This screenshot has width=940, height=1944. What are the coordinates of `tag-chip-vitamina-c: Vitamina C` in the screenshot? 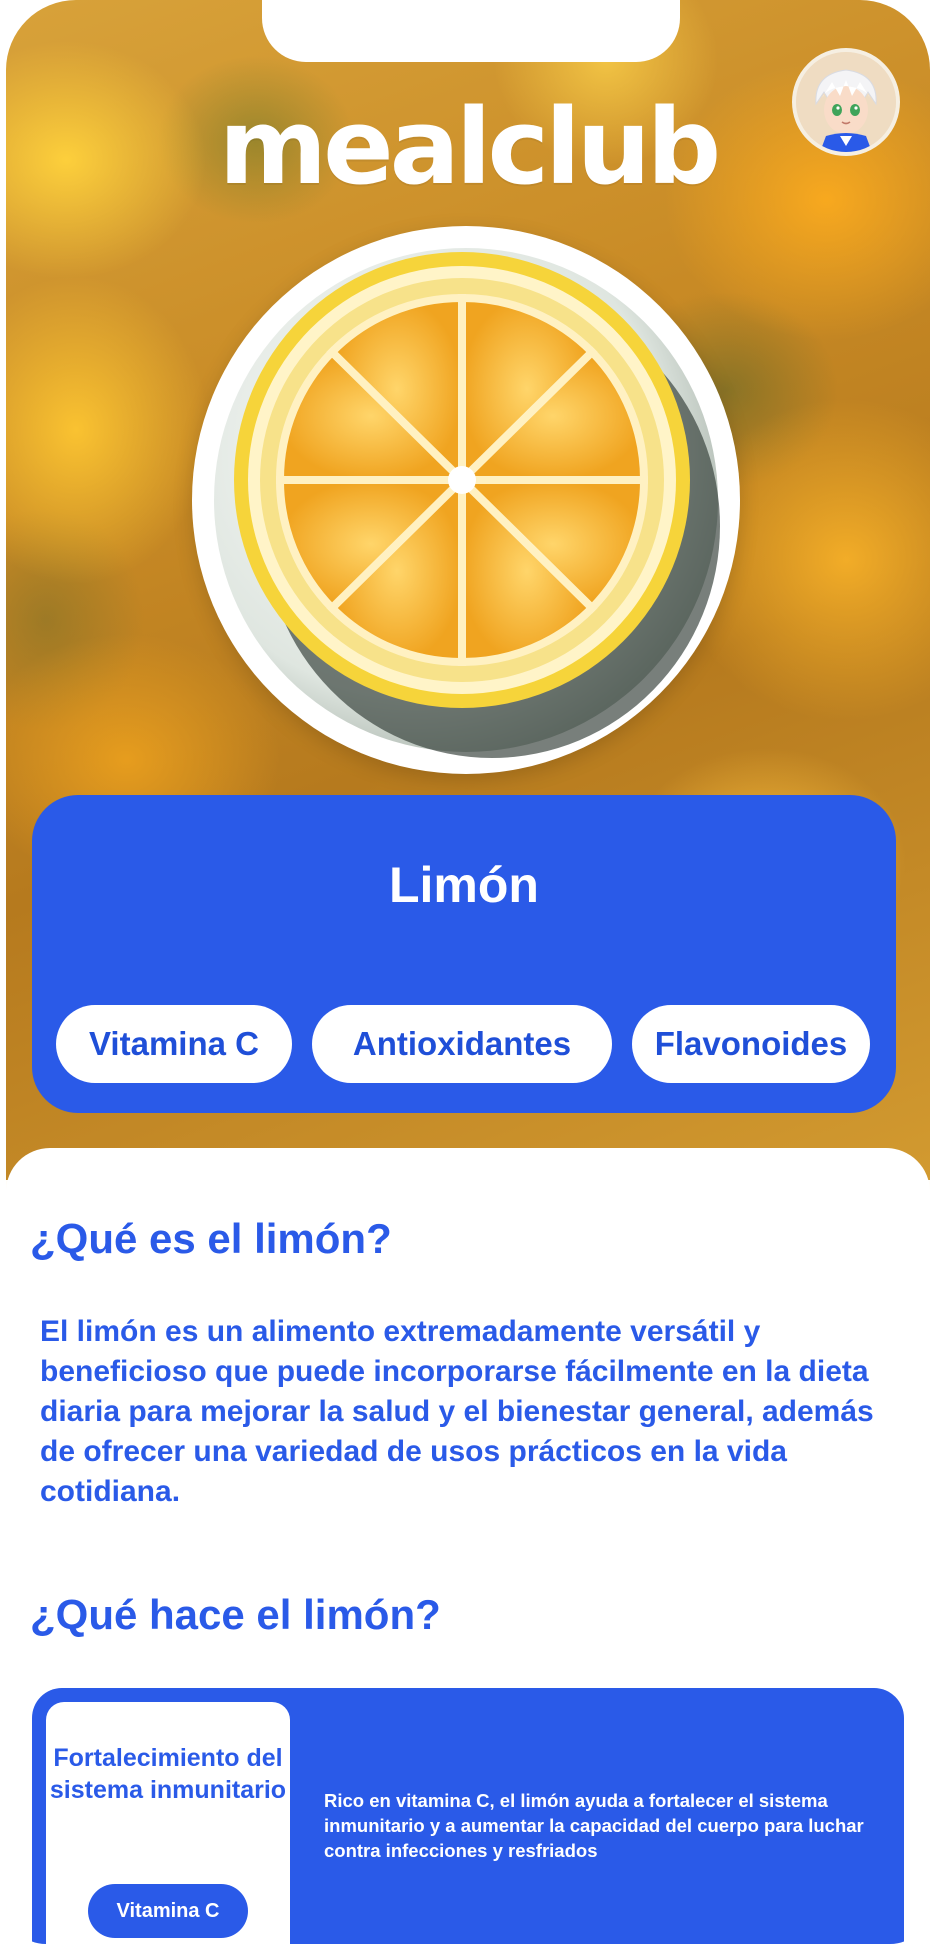 It's located at (174, 1044).